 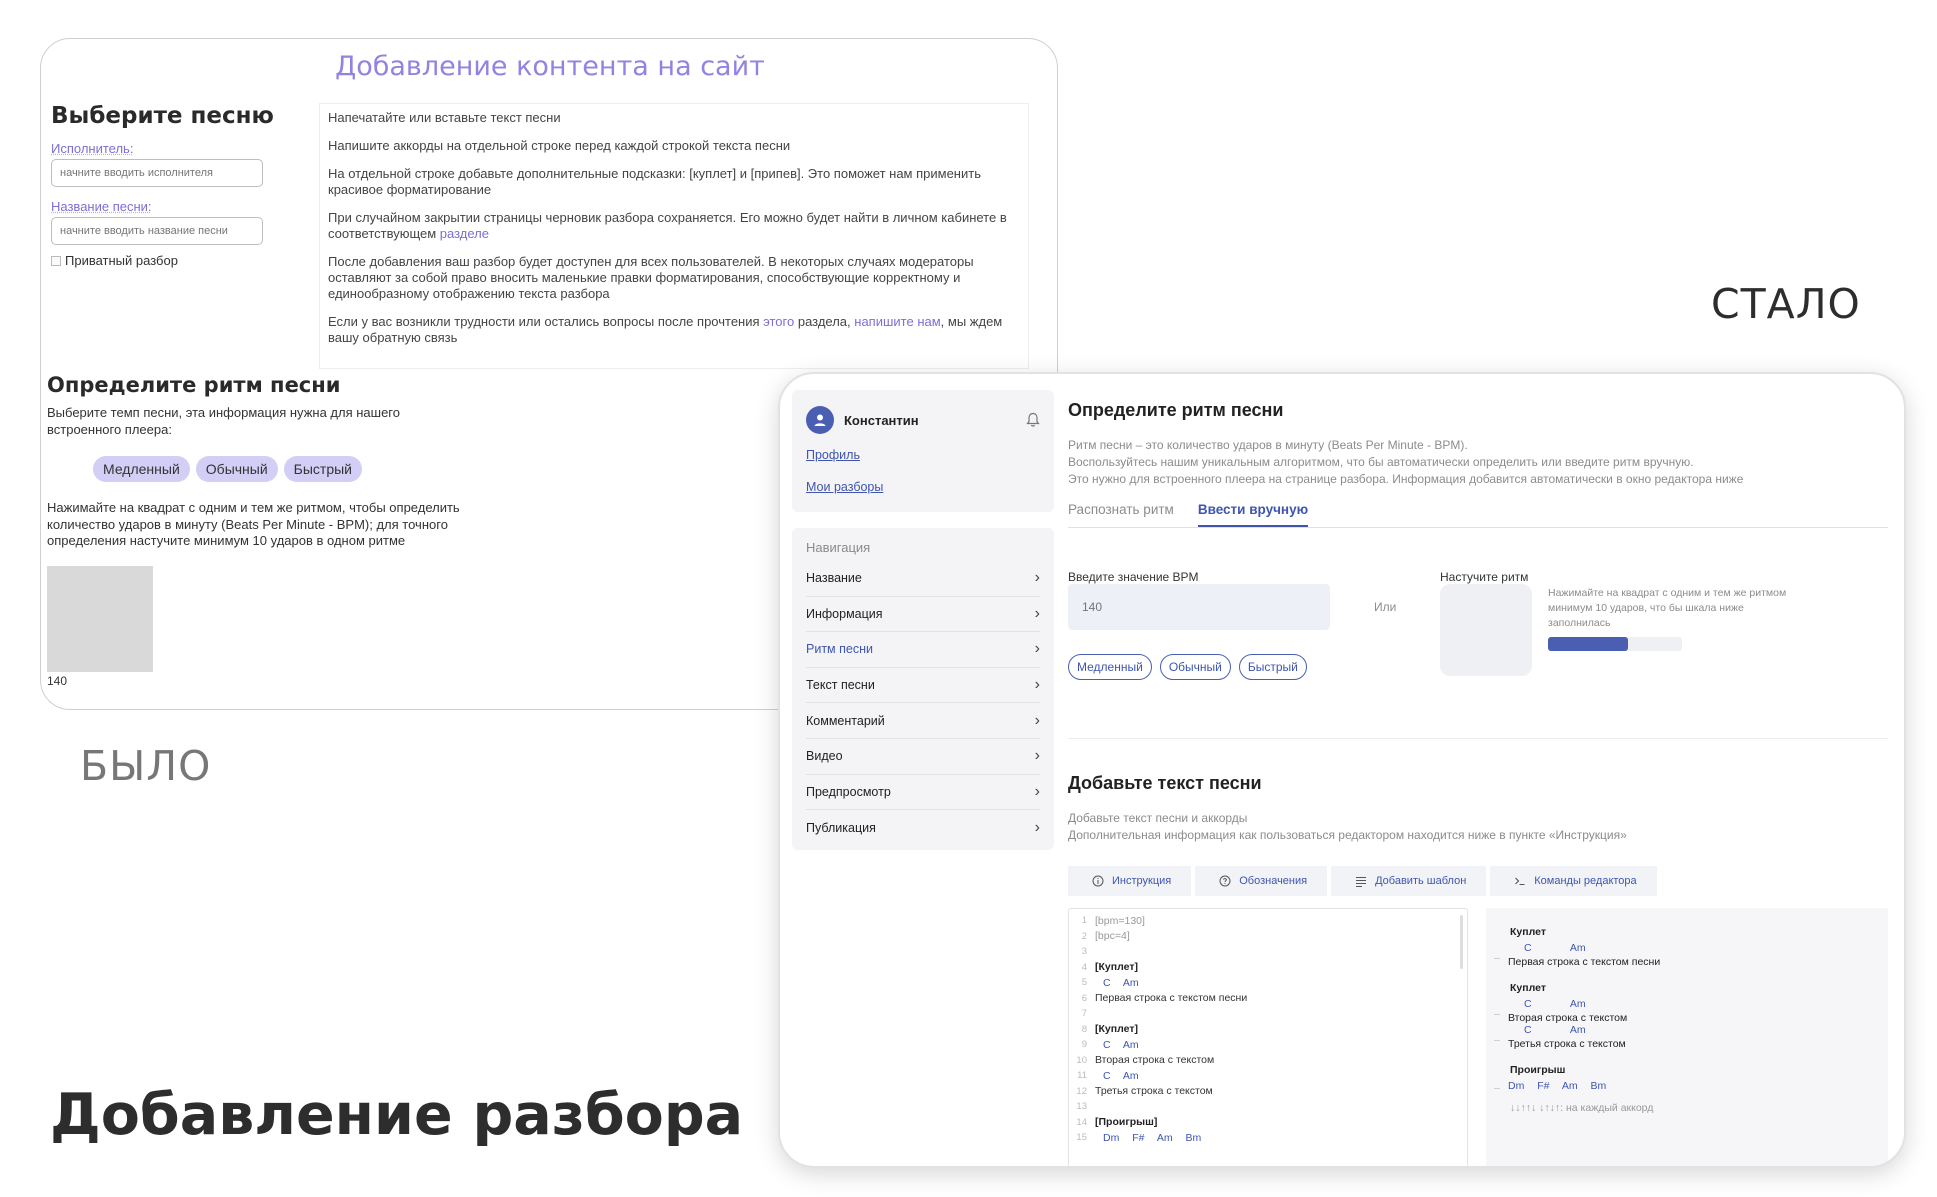 I want to click on editor-line-text: Третья строка с текстом, so click(x=1154, y=1091).